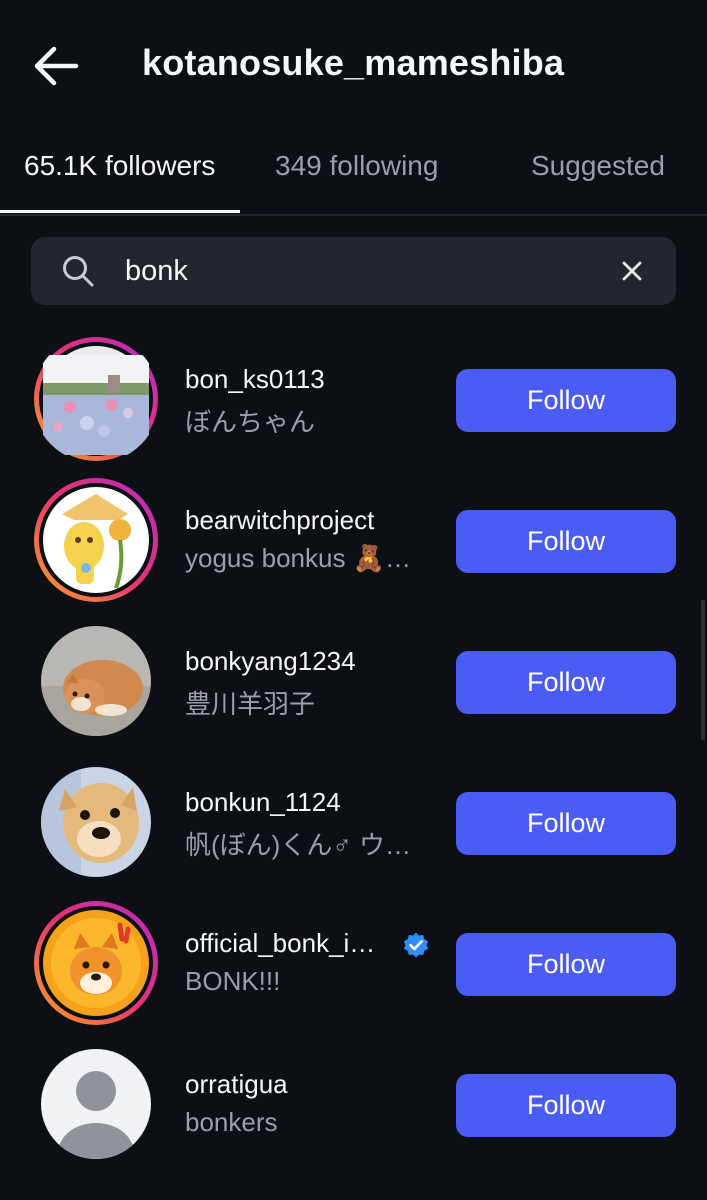 Image resolution: width=707 pixels, height=1200 pixels. Describe the element at coordinates (356, 166) in the screenshot. I see `tab-following: 349 following` at that location.